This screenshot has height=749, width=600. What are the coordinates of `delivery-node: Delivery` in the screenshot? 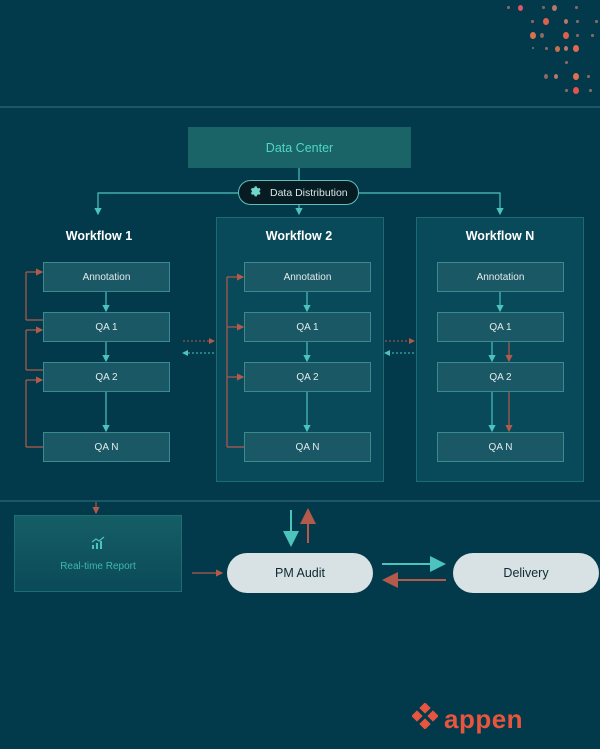 It's located at (526, 573).